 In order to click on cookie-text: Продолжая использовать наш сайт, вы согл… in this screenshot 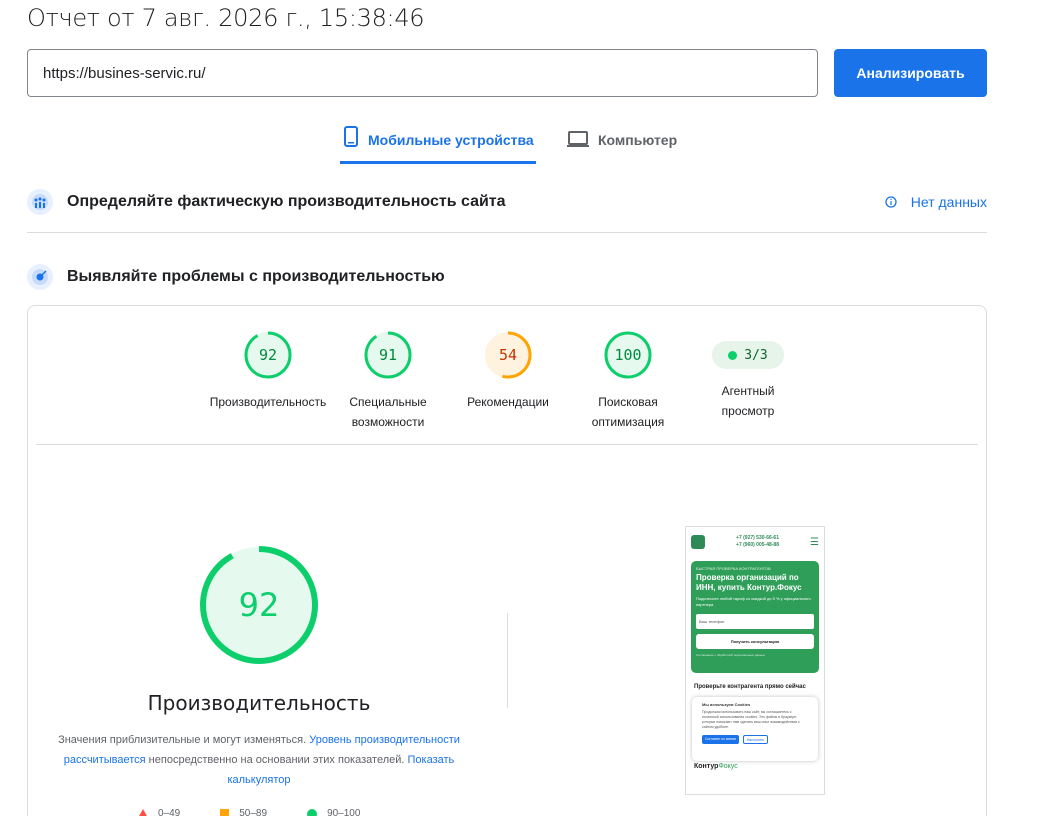, I will do `click(751, 719)`.